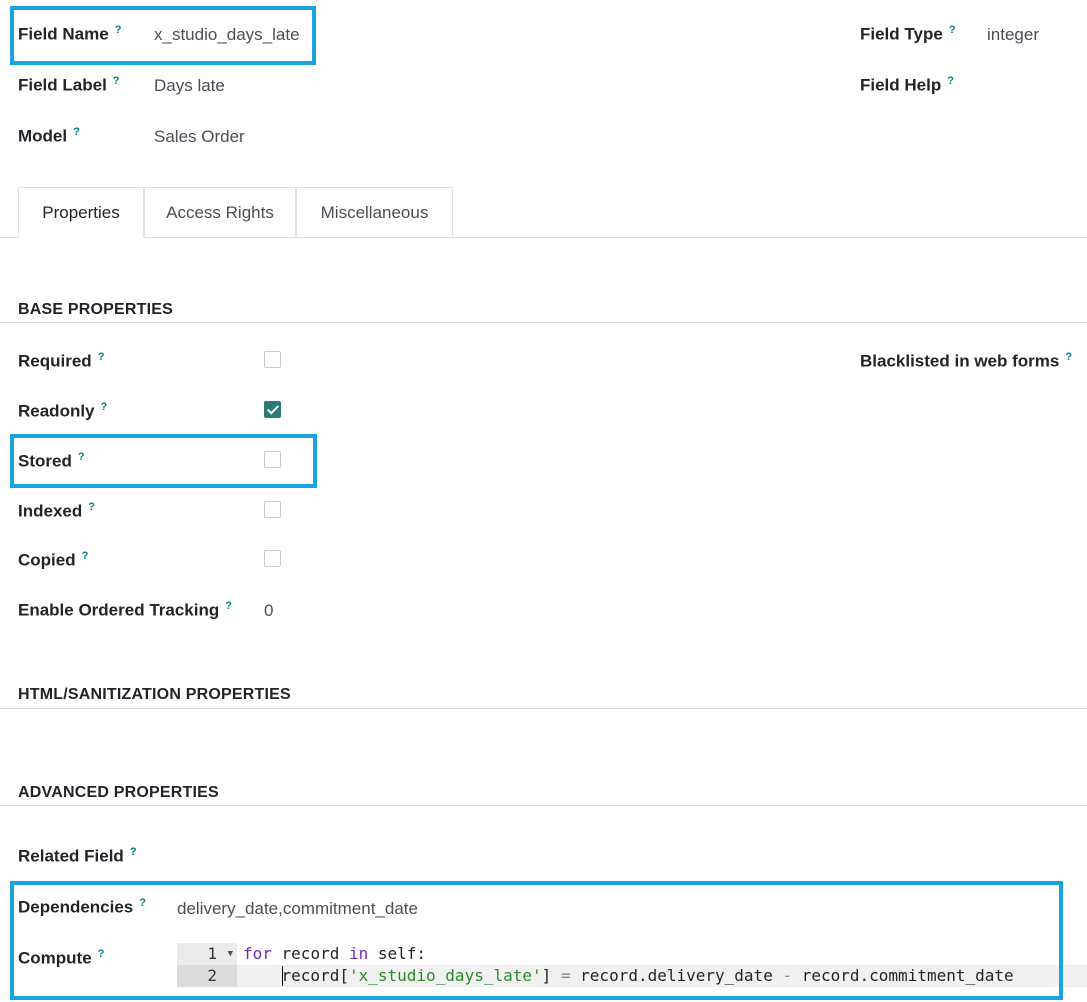 The height and width of the screenshot is (1002, 1087). What do you see at coordinates (154, 694) in the screenshot?
I see `html-properties-title: HTML/SANITIZATION PROPERTIES` at bounding box center [154, 694].